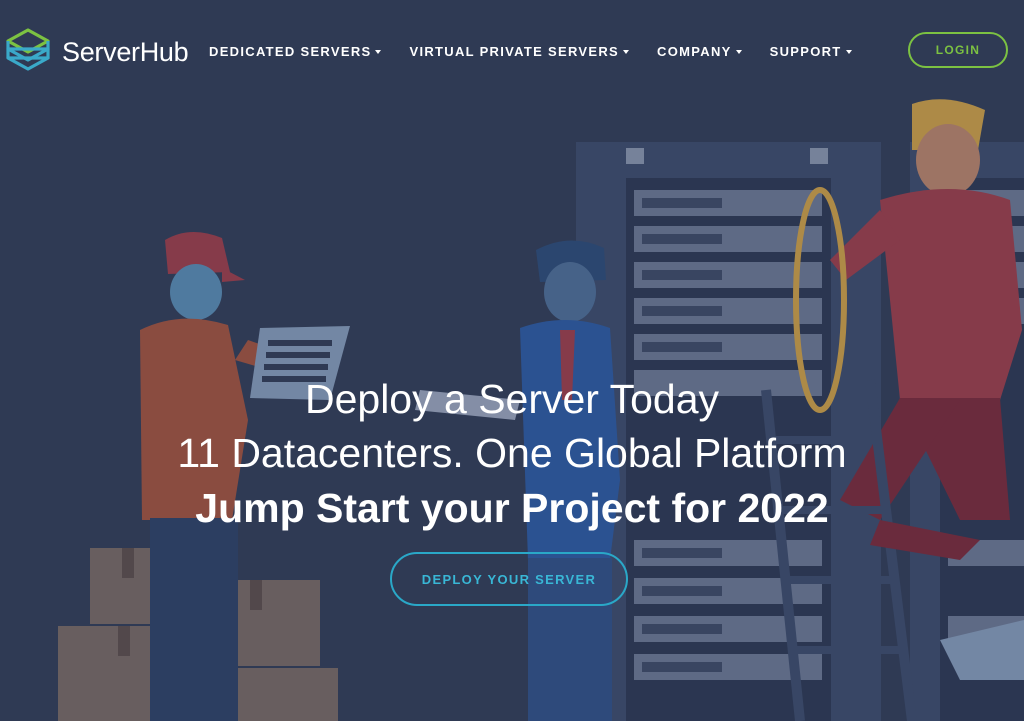  What do you see at coordinates (28, 49) in the screenshot?
I see `stacked-layers-icon` at bounding box center [28, 49].